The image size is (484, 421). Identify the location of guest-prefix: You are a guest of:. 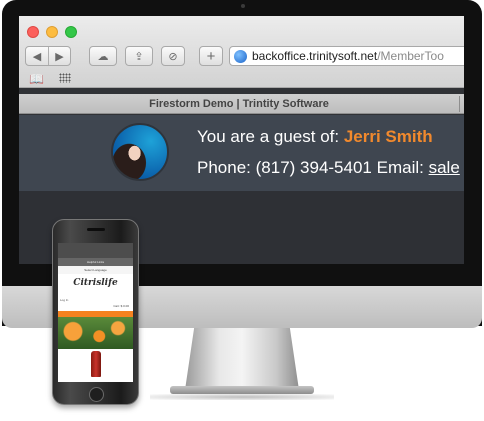
(268, 136).